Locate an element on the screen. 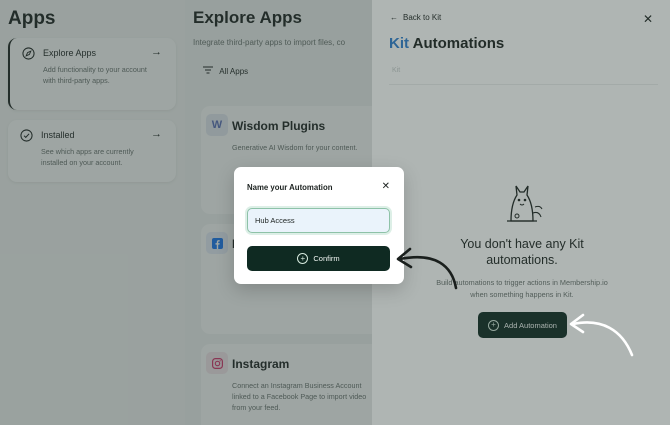 The width and height of the screenshot is (670, 425). plus-circle-icon: + is located at coordinates (303, 258).